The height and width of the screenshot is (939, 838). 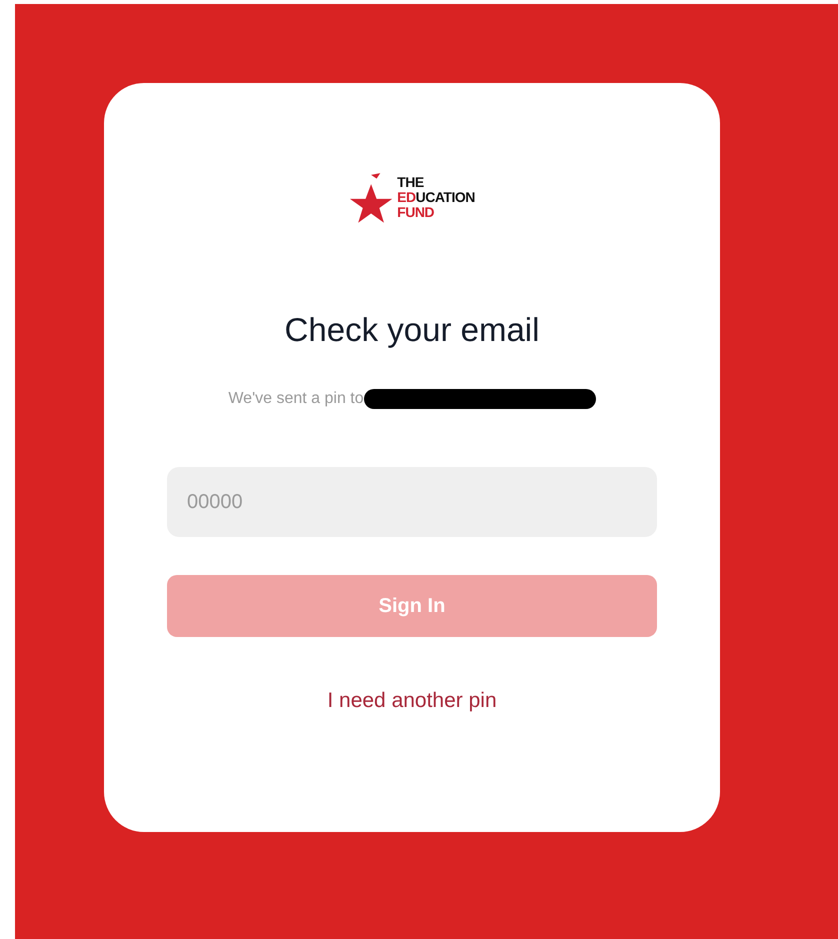 What do you see at coordinates (296, 399) in the screenshot?
I see `message-text: We've sent a pin to` at bounding box center [296, 399].